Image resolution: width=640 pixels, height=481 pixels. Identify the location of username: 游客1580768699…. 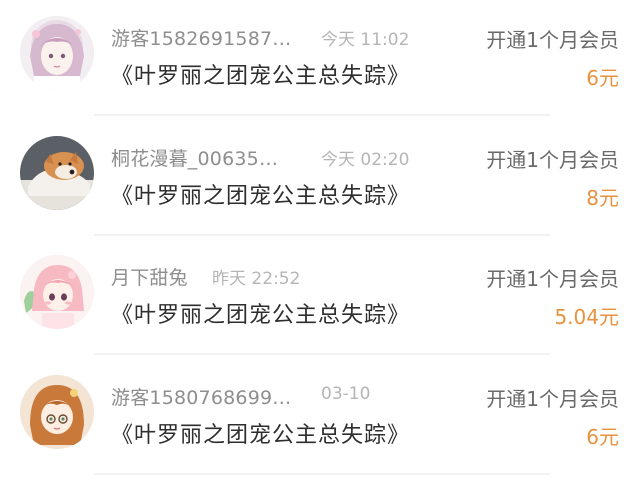
(201, 398).